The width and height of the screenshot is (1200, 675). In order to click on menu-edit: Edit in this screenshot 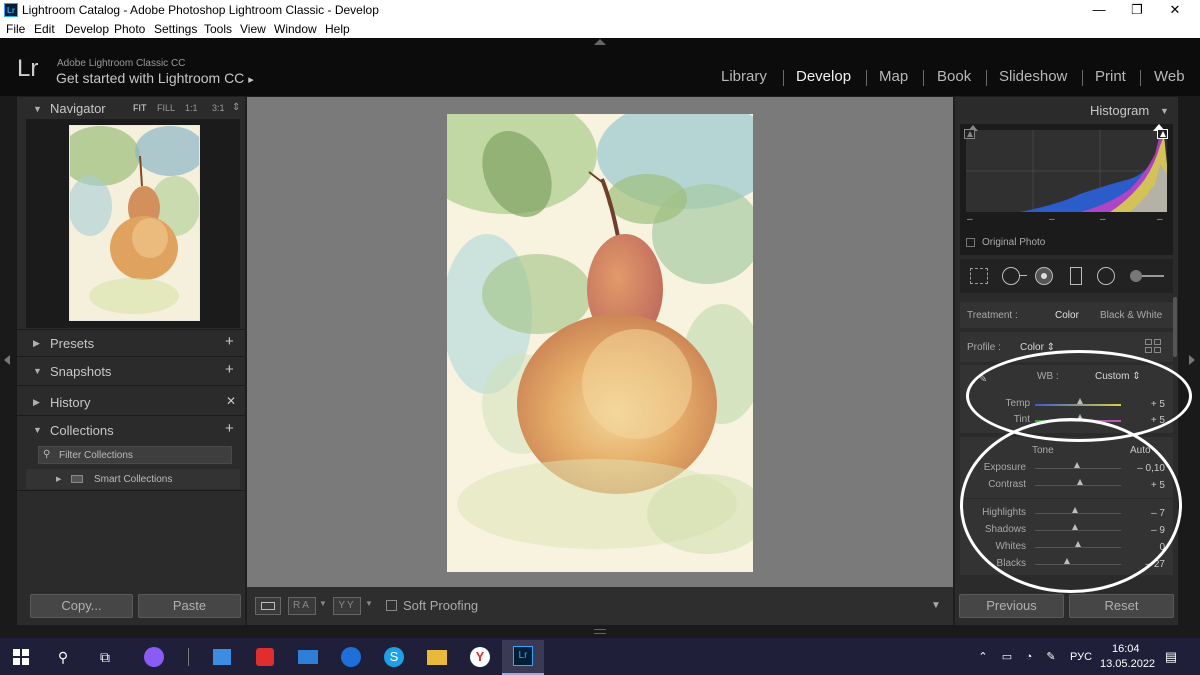, I will do `click(44, 29)`.